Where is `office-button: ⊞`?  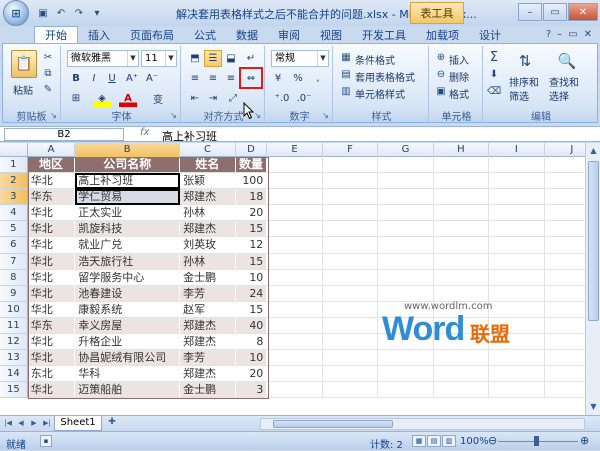
office-button: ⊞ is located at coordinates (16, 13).